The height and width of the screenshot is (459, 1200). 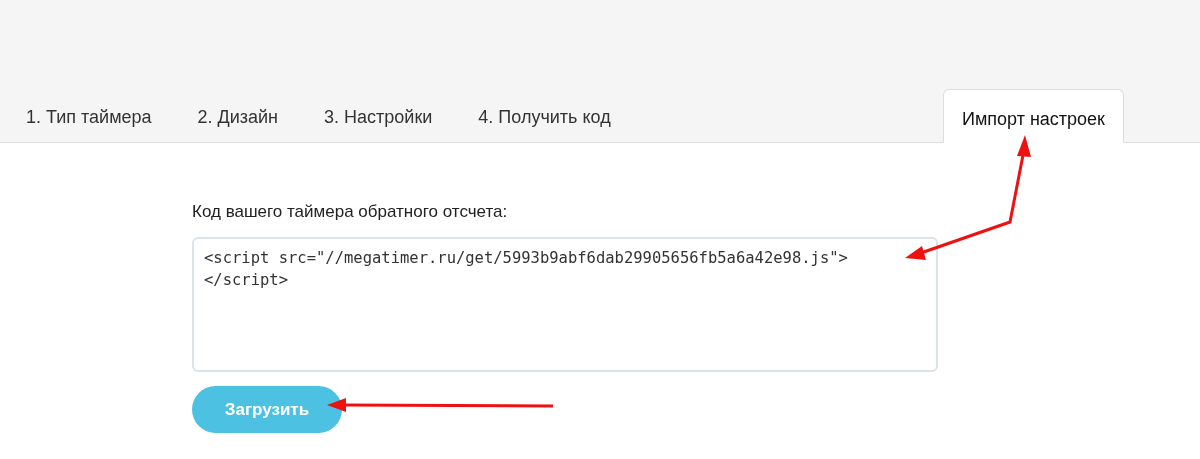 What do you see at coordinates (1033, 116) in the screenshot?
I see `tab: Импорт настроек` at bounding box center [1033, 116].